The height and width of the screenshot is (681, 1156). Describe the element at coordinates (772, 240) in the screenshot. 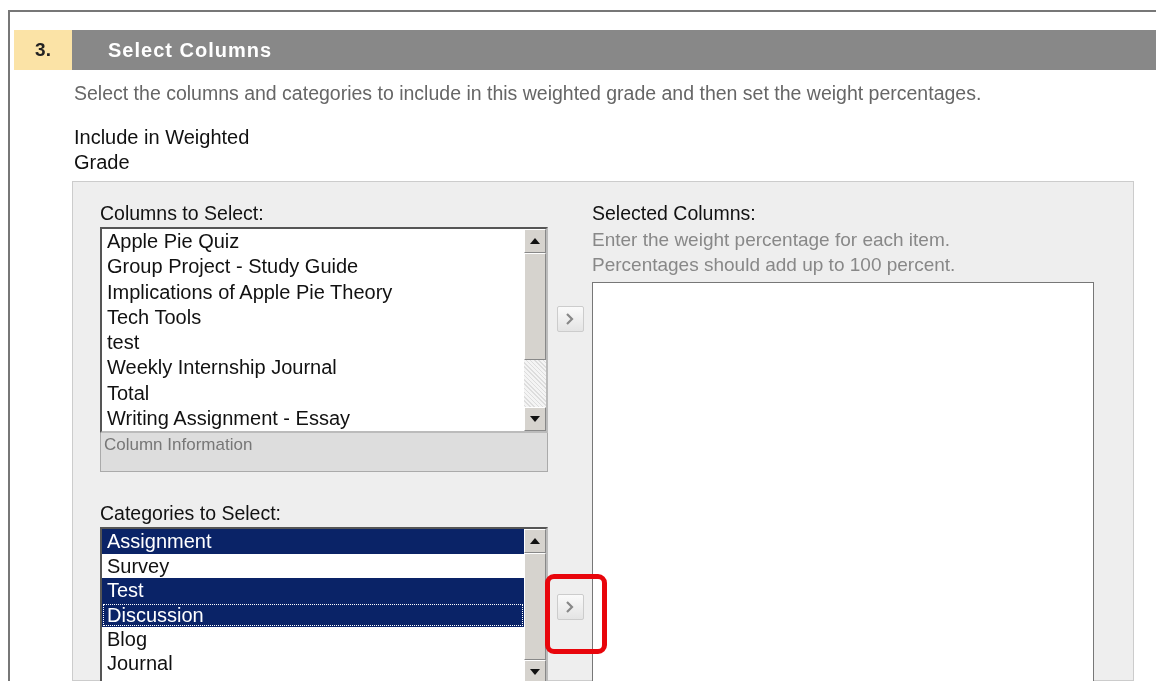

I see `hint-text: Enter the weight percentage for each item.` at that location.